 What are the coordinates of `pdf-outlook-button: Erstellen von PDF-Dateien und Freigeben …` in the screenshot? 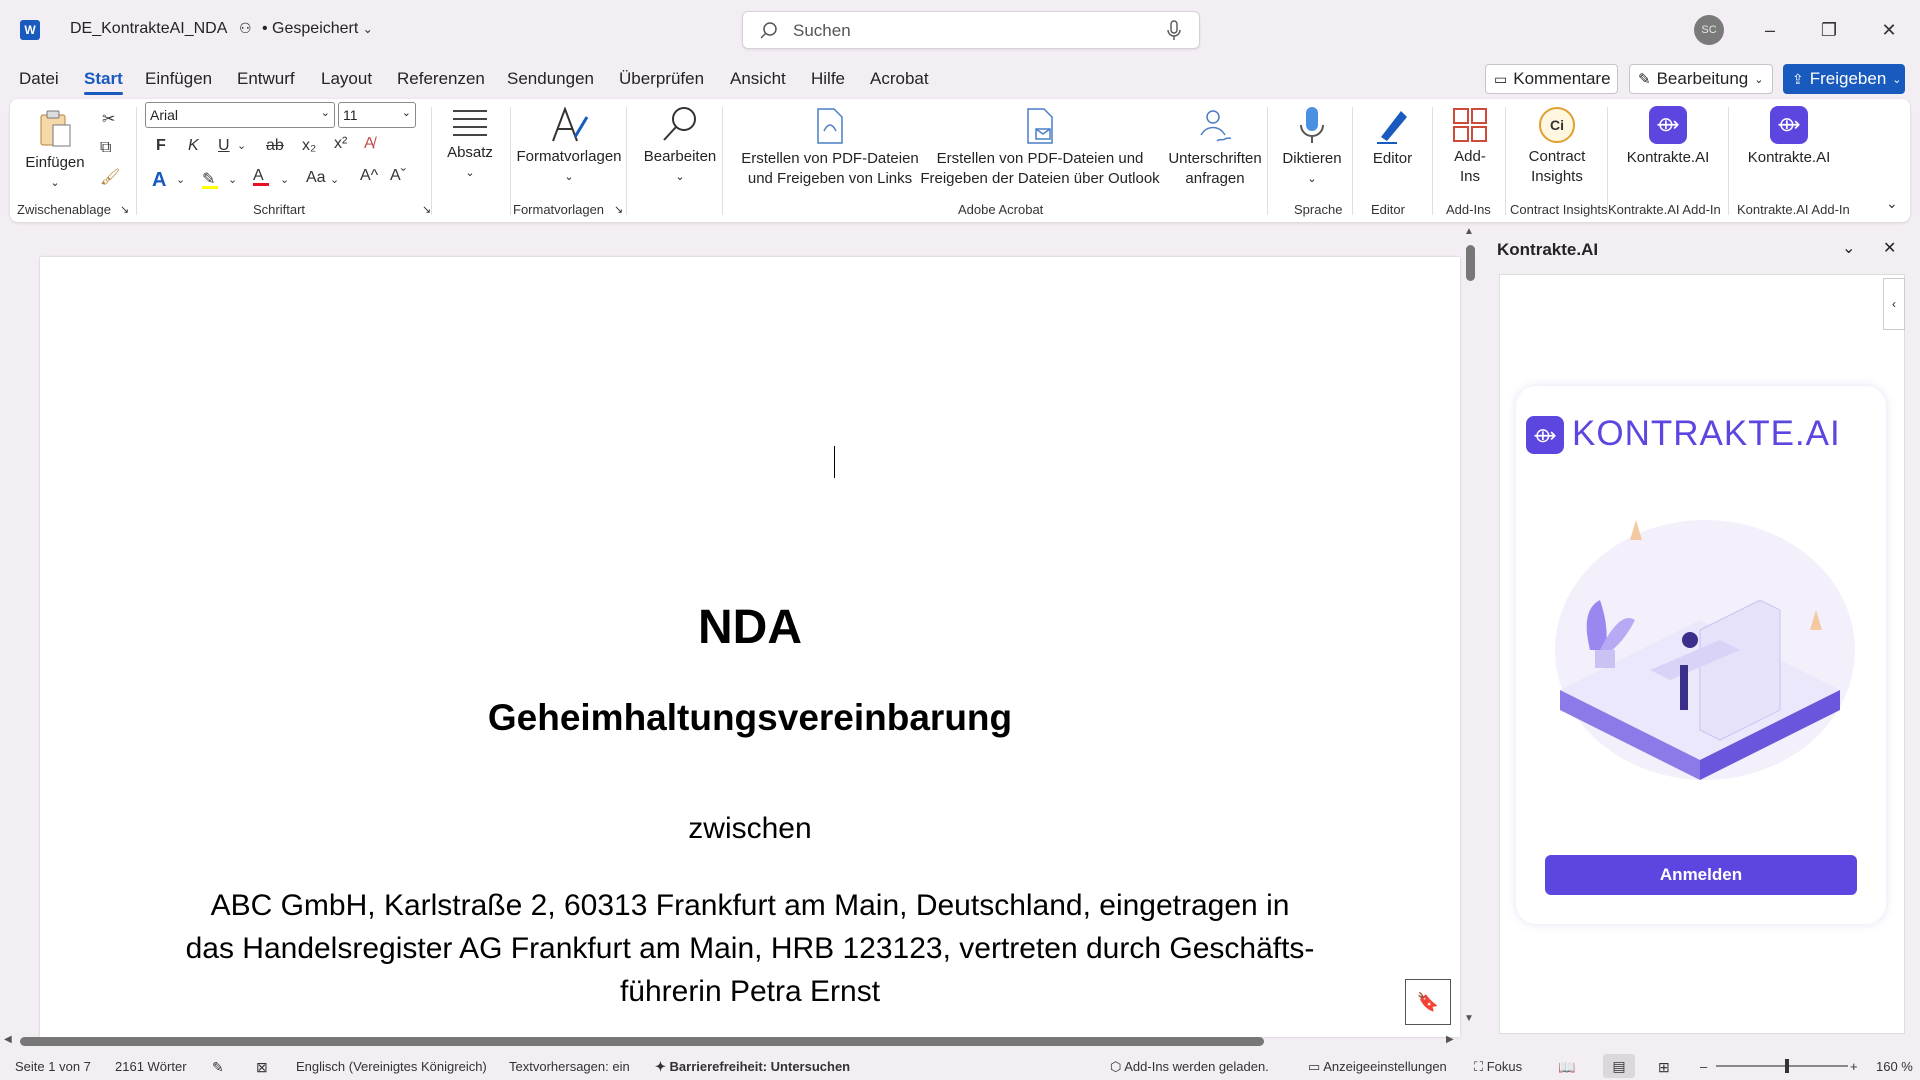 It's located at (1040, 148).